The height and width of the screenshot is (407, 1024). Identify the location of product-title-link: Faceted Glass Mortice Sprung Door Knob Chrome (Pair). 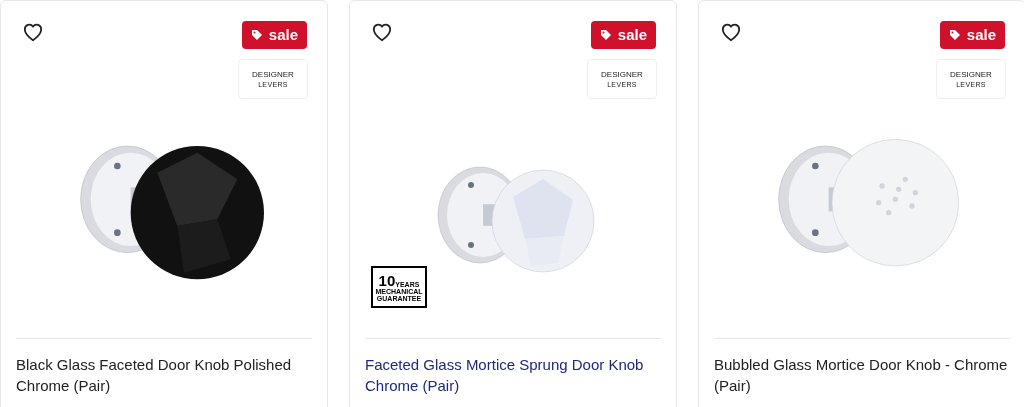
(513, 367).